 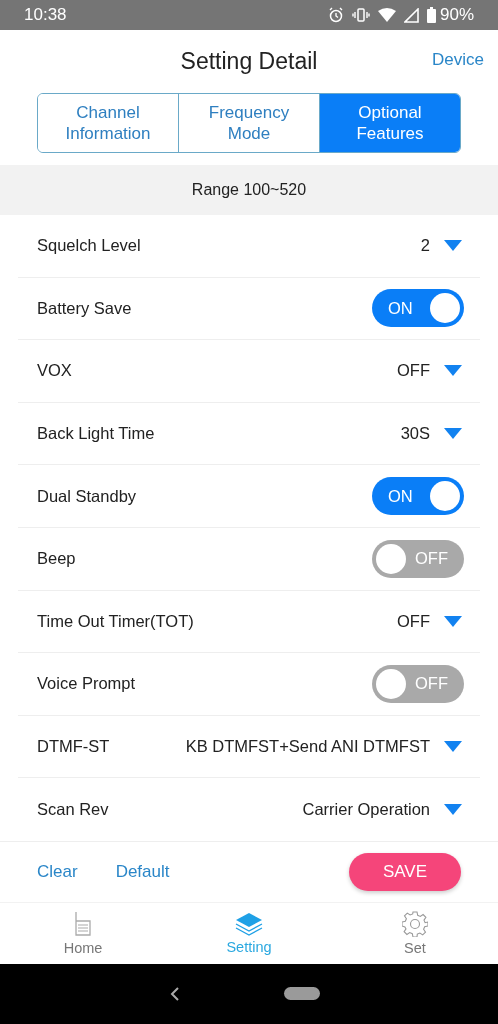 I want to click on clear-link: Clear, so click(x=57, y=871).